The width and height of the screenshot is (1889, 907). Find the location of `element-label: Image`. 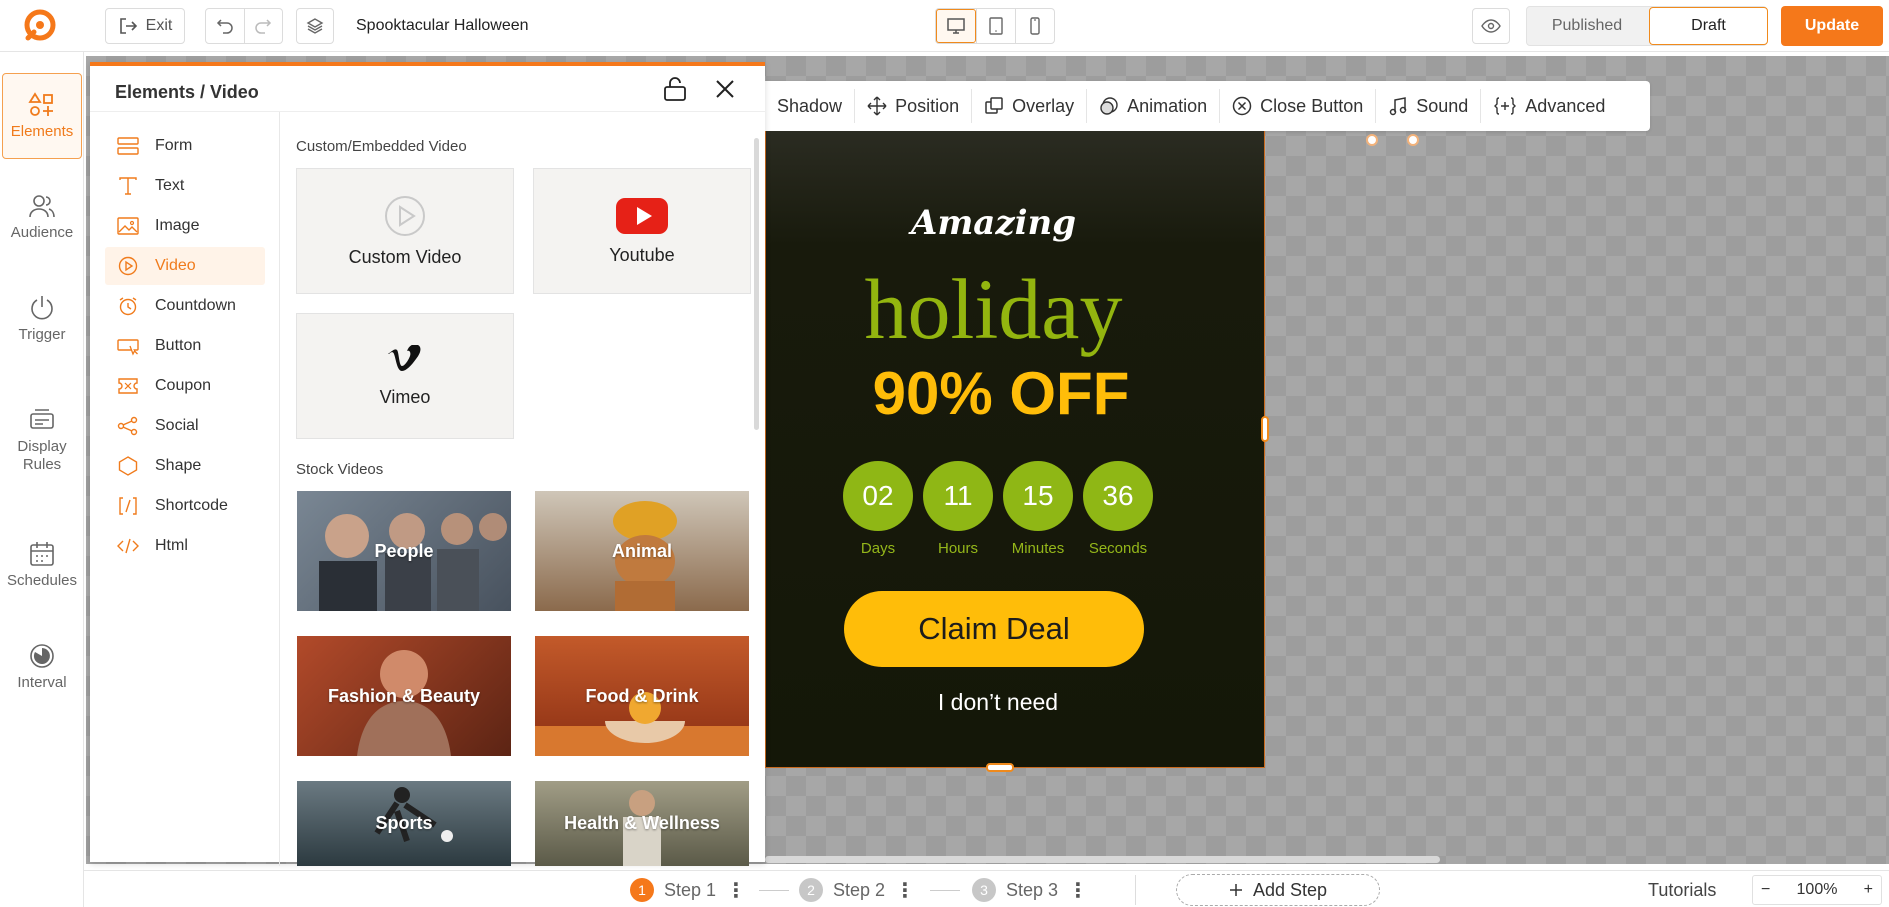

element-label: Image is located at coordinates (177, 225).